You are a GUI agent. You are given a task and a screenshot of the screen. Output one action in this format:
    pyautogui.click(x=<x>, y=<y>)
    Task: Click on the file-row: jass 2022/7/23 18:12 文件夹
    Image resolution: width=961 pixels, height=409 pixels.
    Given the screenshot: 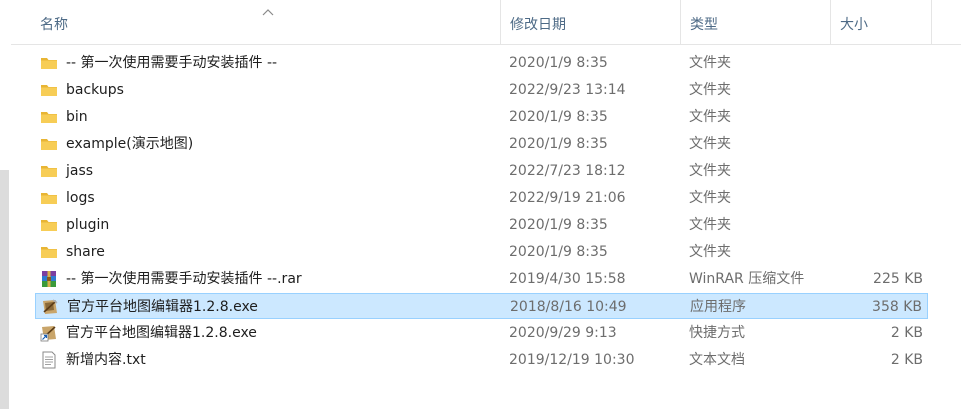 What is the action you would take?
    pyautogui.click(x=481, y=171)
    